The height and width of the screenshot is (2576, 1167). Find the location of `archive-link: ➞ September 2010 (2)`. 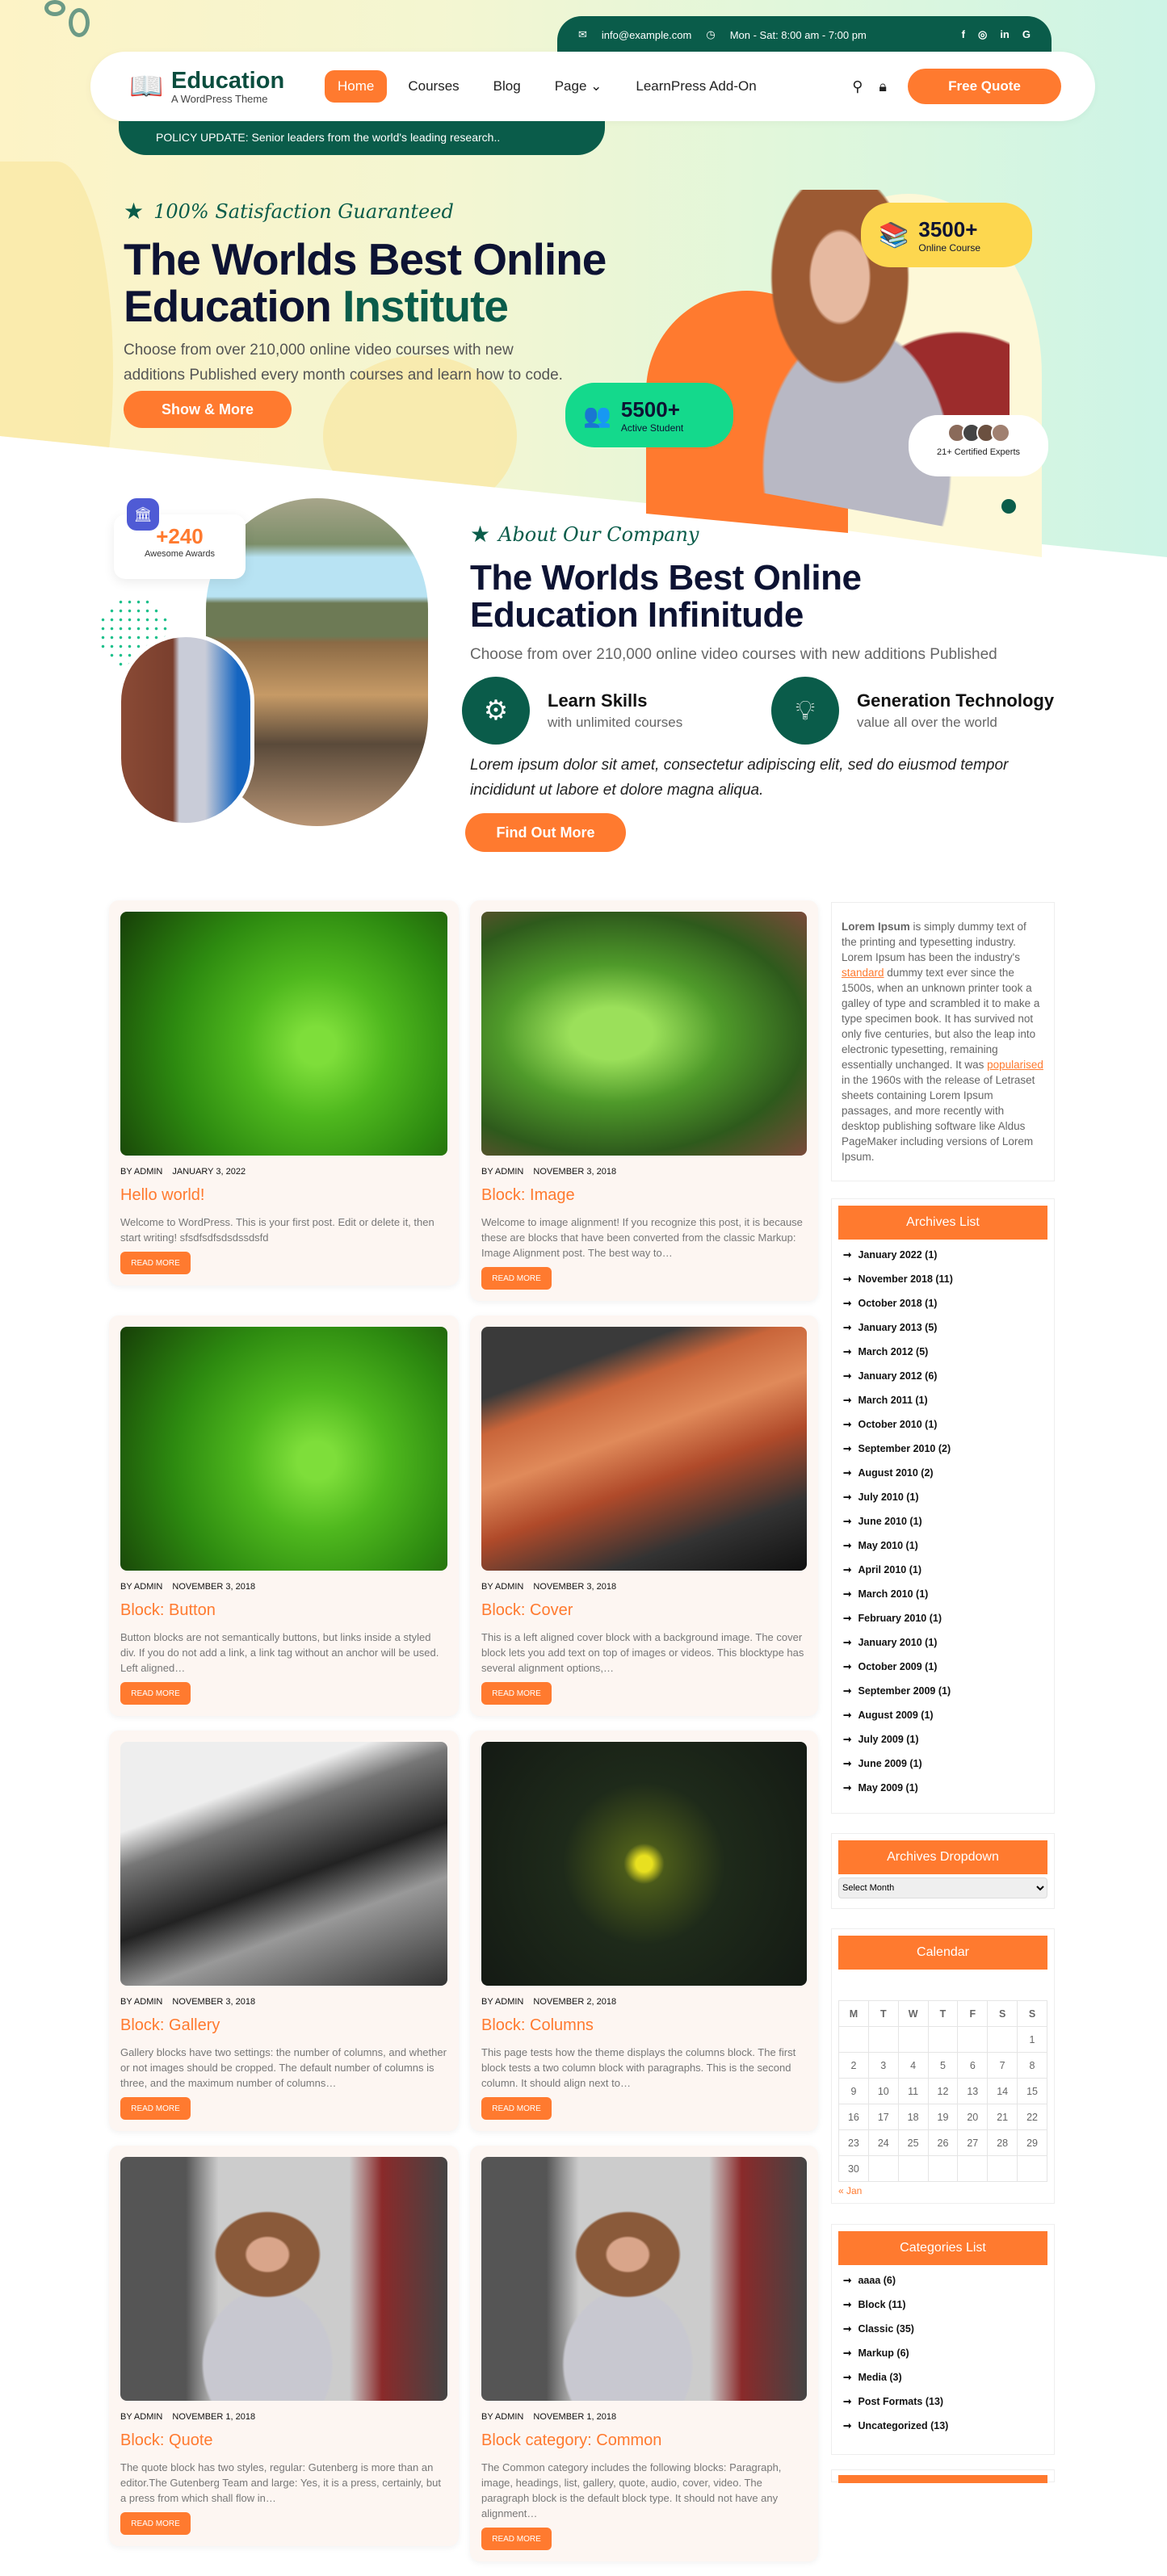

archive-link: ➞ September 2010 (2) is located at coordinates (943, 1449).